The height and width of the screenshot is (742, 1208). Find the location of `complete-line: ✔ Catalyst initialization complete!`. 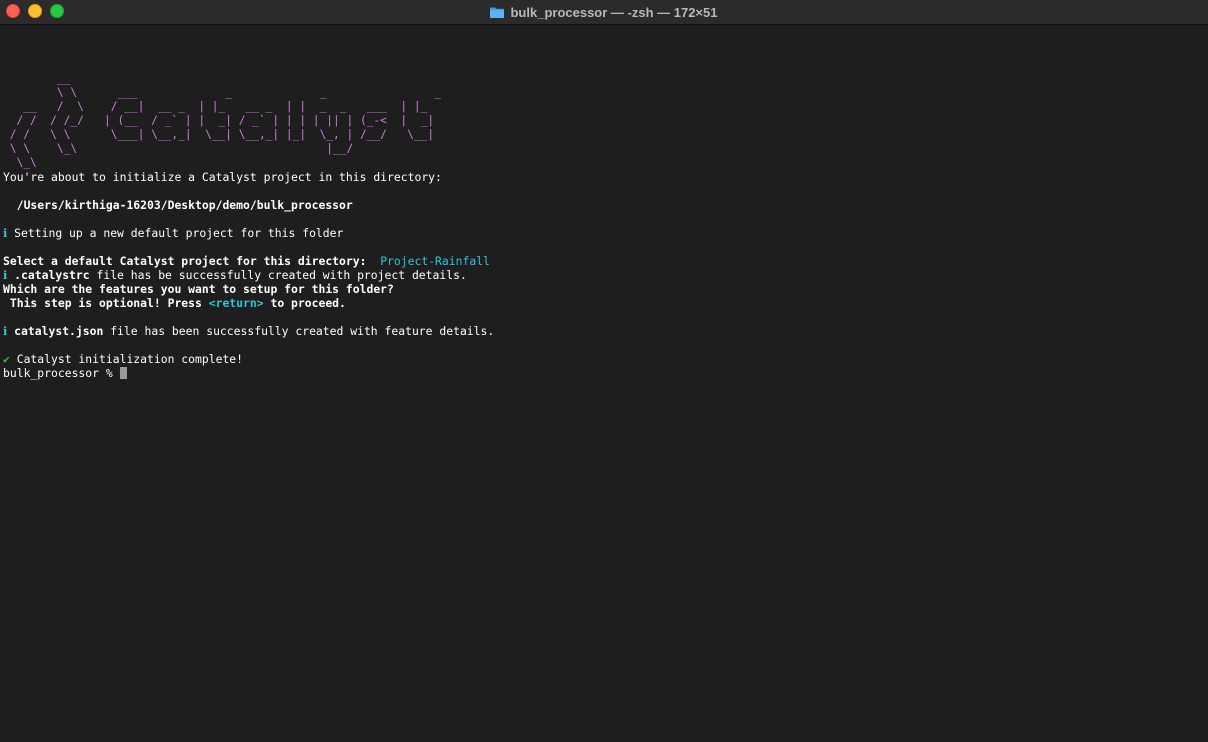

complete-line: ✔ Catalyst initialization complete! is located at coordinates (123, 359).